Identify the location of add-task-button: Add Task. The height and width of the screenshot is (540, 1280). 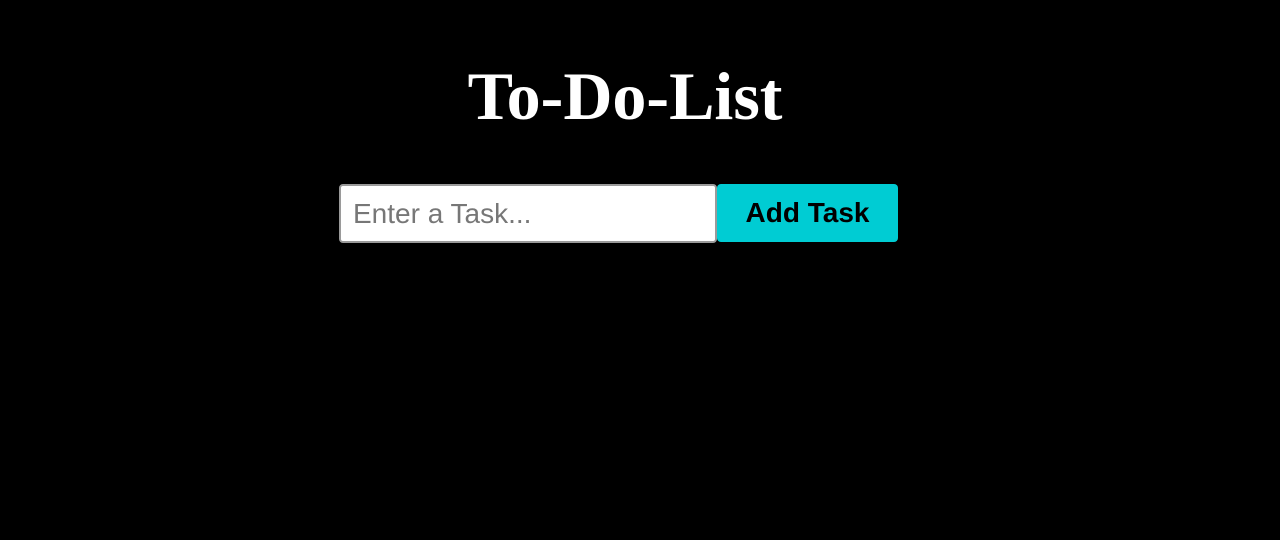
(807, 213).